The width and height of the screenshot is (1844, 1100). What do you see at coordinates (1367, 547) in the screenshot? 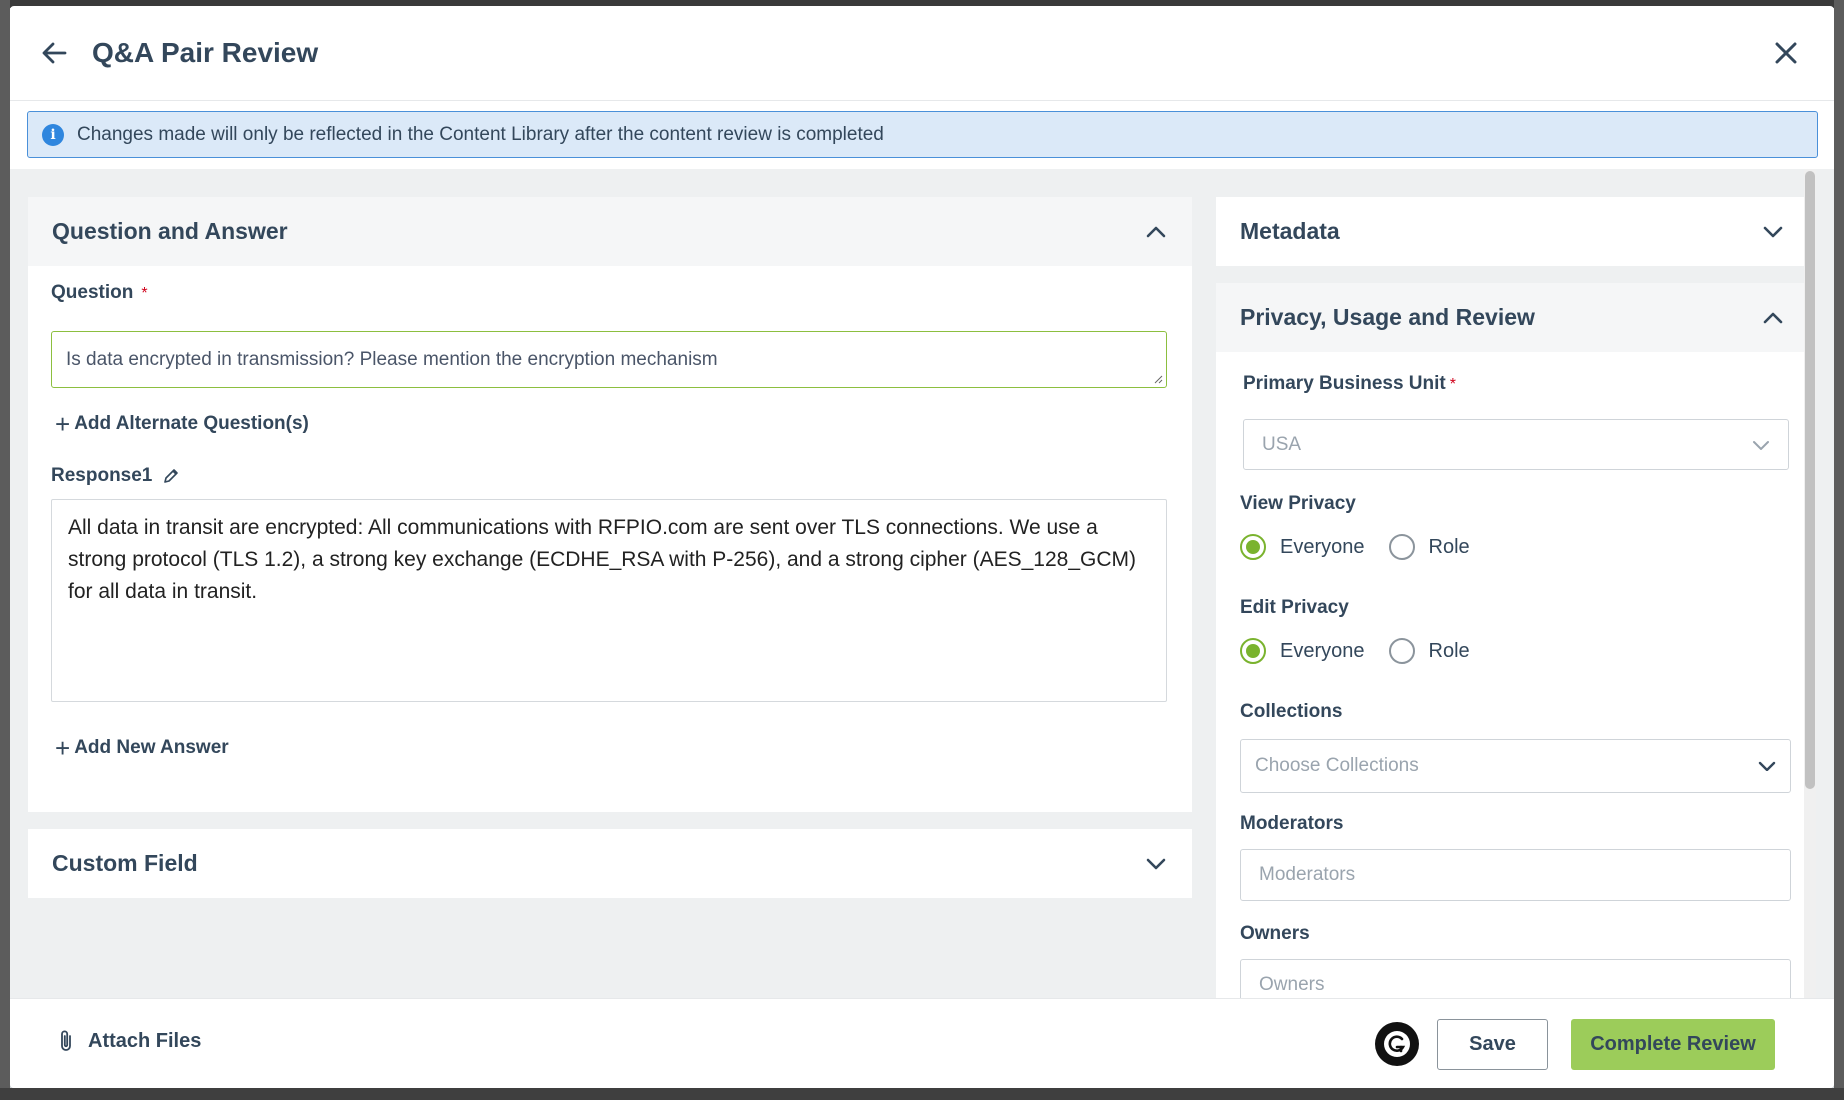
I see `view-privacy-options: Everyone Role` at bounding box center [1367, 547].